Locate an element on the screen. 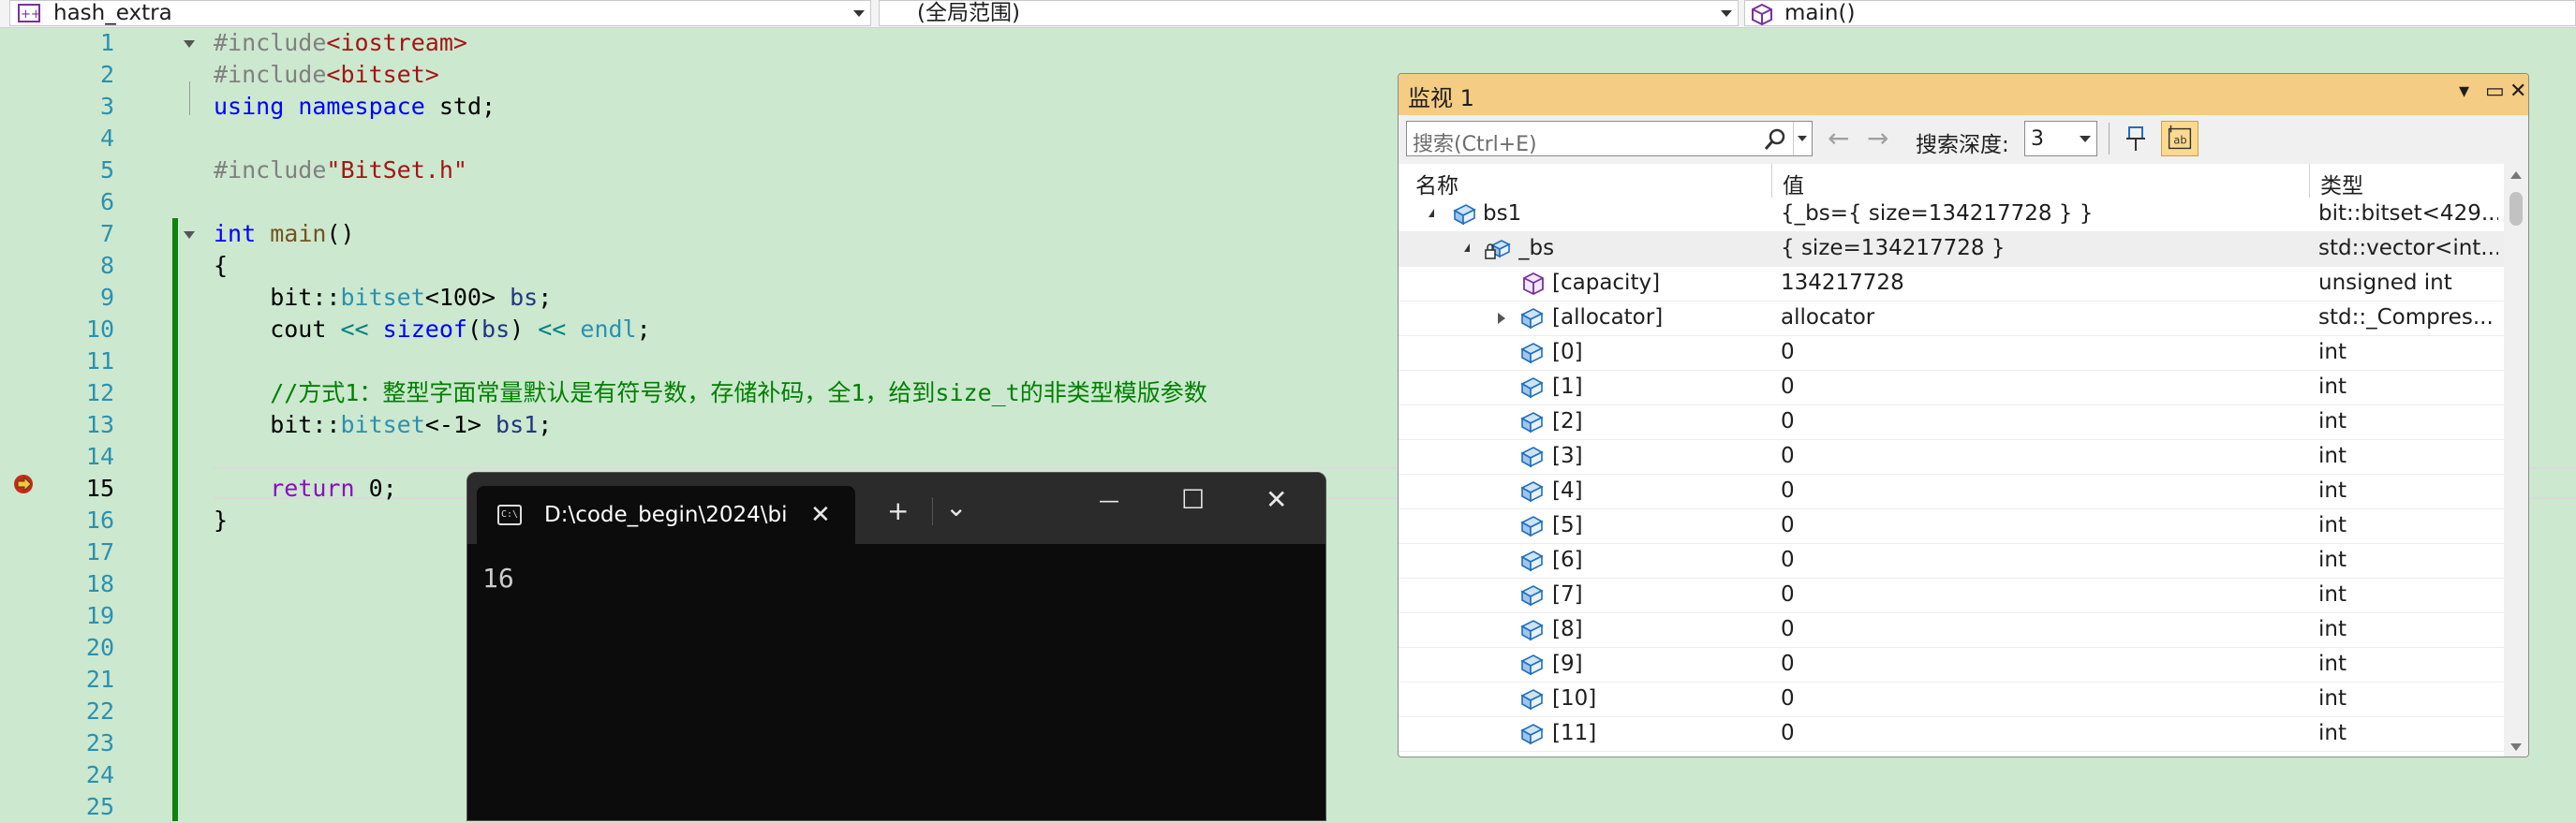  pin-icon is located at coordinates (2136, 138).